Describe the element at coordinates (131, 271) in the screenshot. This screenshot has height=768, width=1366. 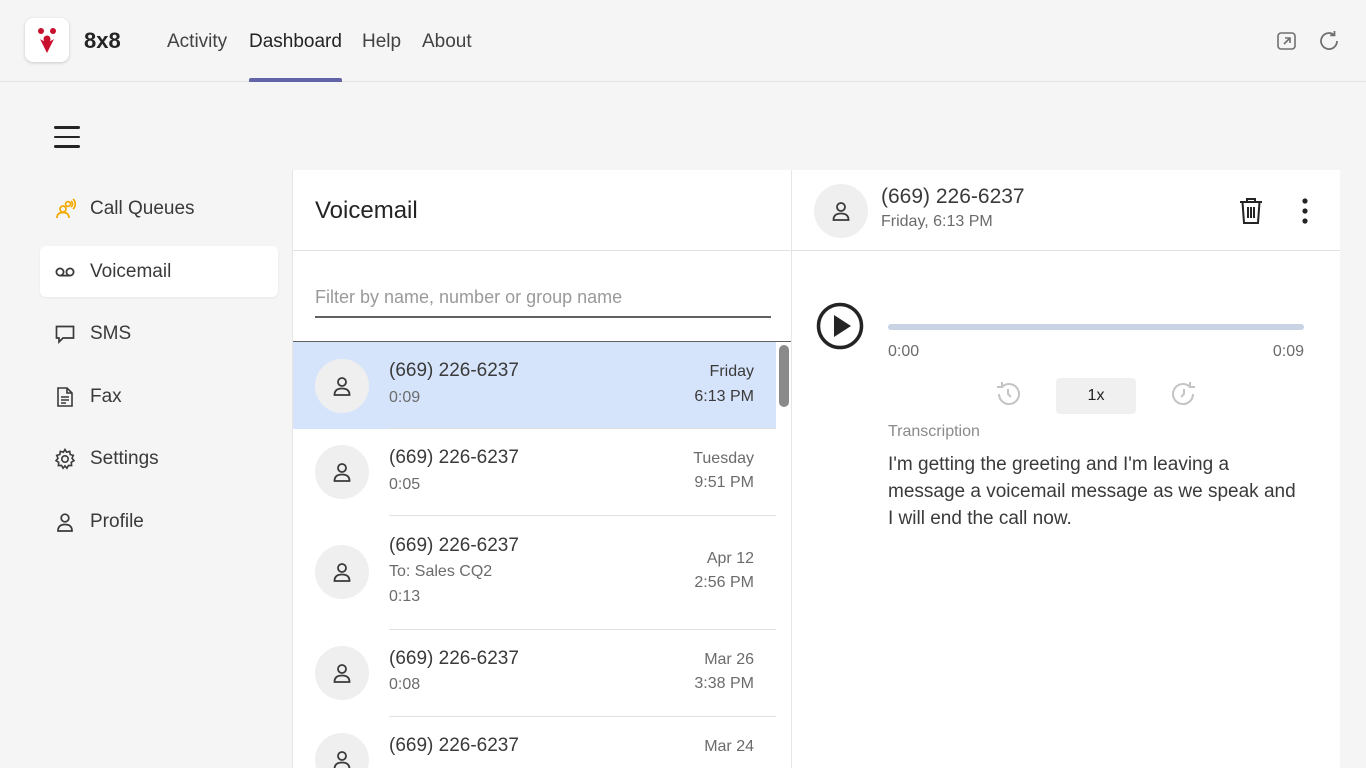
I see `sidebar-item-voicemail-label: Voicemail` at that location.